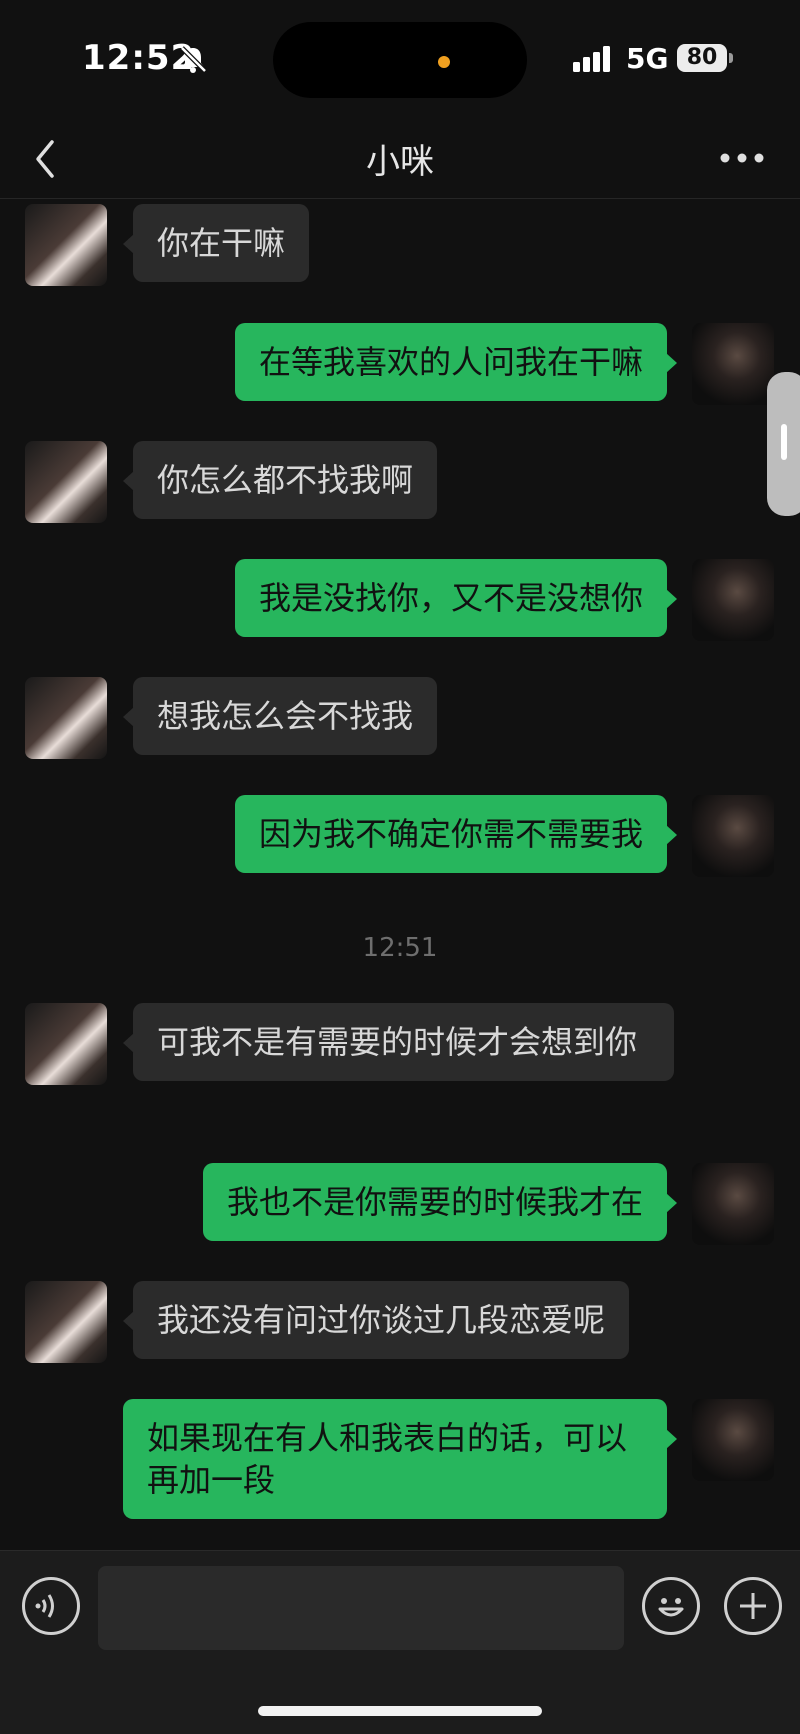  What do you see at coordinates (742, 158) in the screenshot?
I see `more-options-icon` at bounding box center [742, 158].